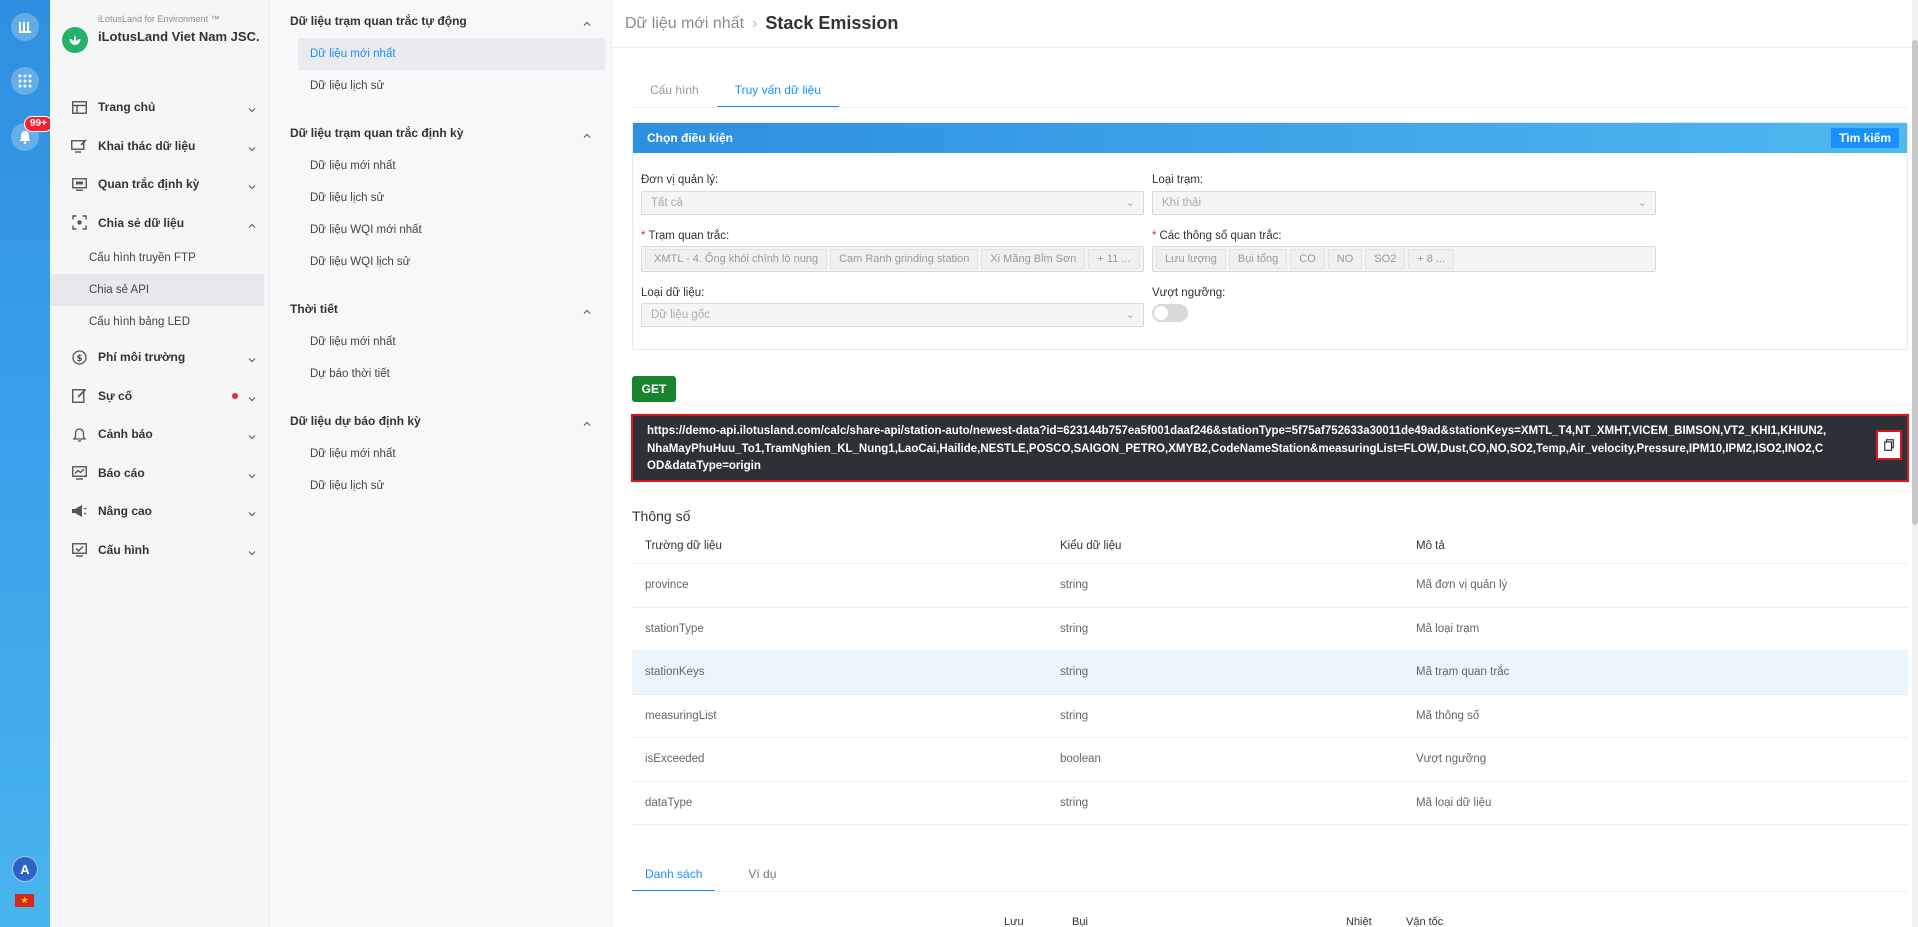 The width and height of the screenshot is (1918, 927). What do you see at coordinates (160, 511) in the screenshot?
I see `nav-item-advanced: Nâng cao` at bounding box center [160, 511].